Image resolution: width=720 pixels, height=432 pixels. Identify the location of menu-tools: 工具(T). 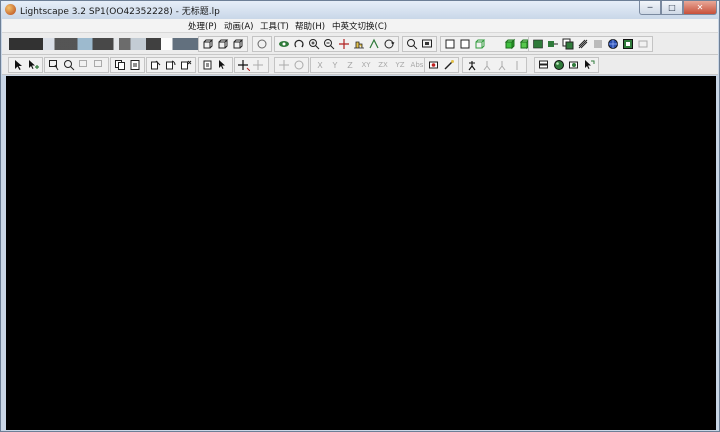
(274, 26).